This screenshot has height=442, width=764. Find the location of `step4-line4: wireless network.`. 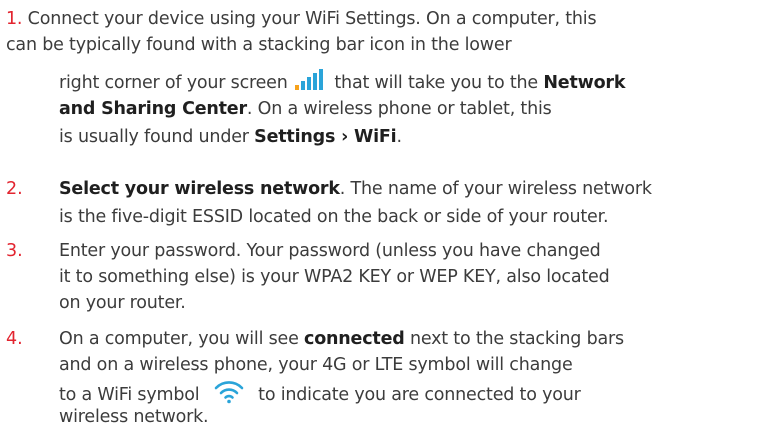

step4-line4: wireless network. is located at coordinates (134, 417).